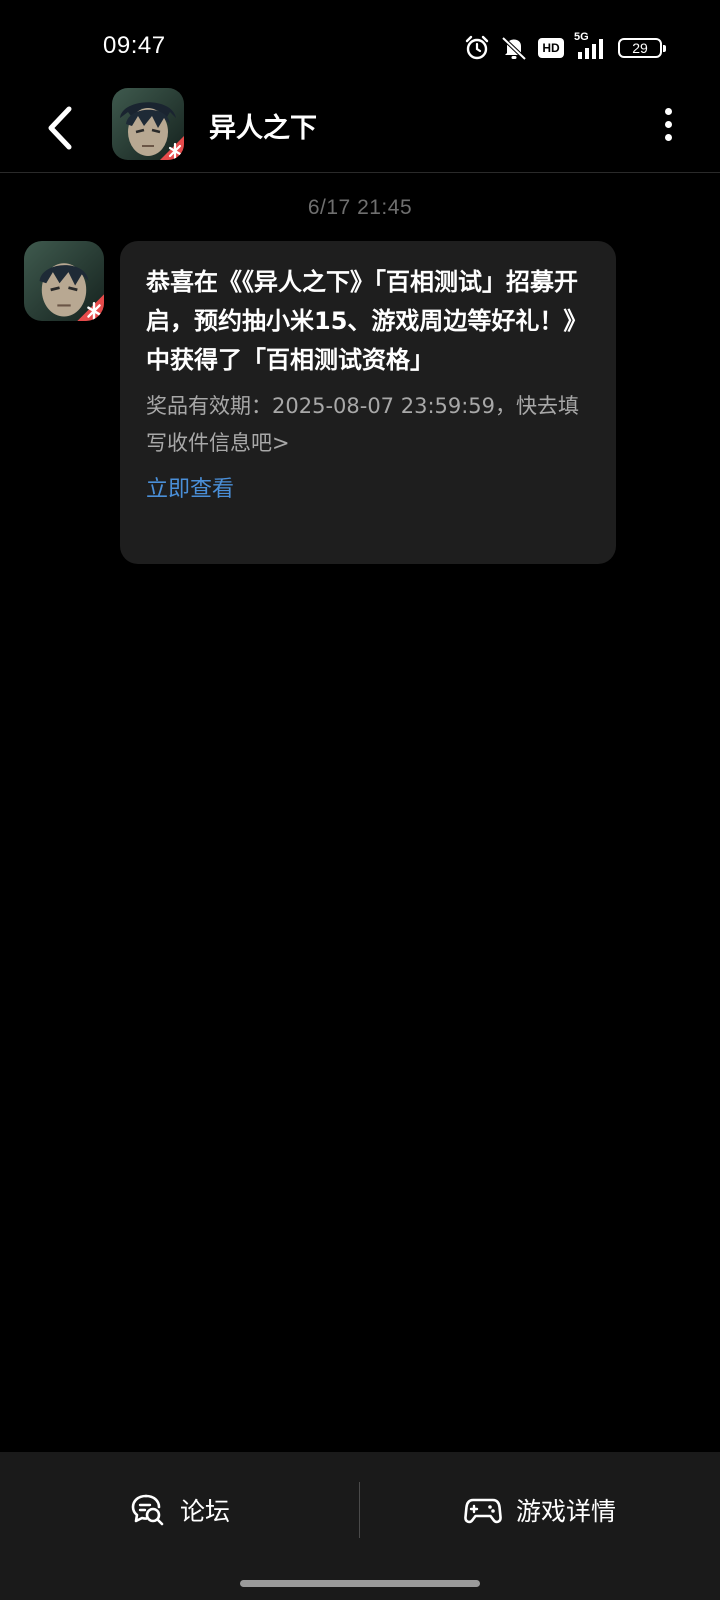  What do you see at coordinates (360, 129) in the screenshot?
I see `app-header: 异人之下` at bounding box center [360, 129].